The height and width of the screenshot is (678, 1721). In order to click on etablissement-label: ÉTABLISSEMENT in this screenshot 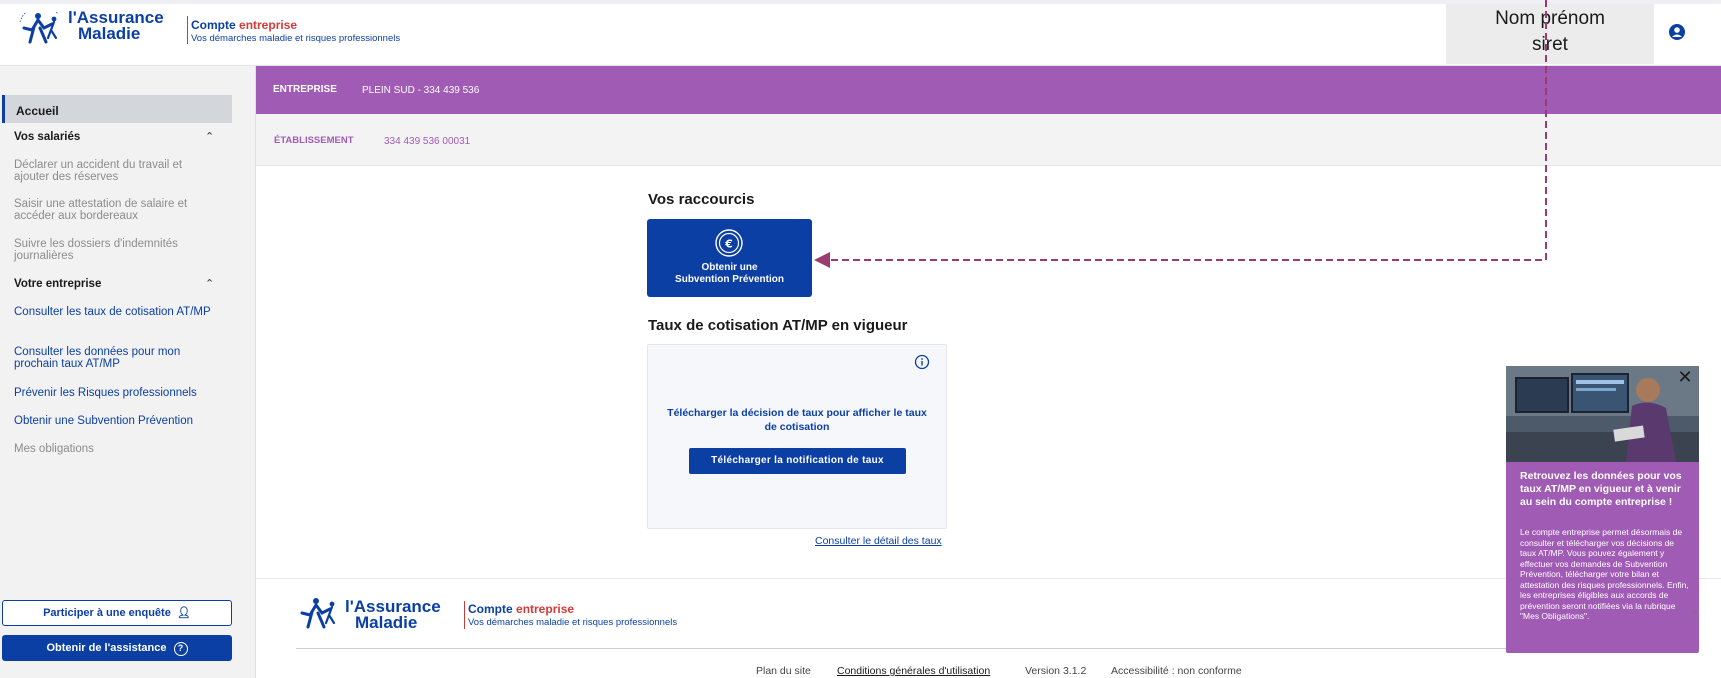, I will do `click(314, 140)`.